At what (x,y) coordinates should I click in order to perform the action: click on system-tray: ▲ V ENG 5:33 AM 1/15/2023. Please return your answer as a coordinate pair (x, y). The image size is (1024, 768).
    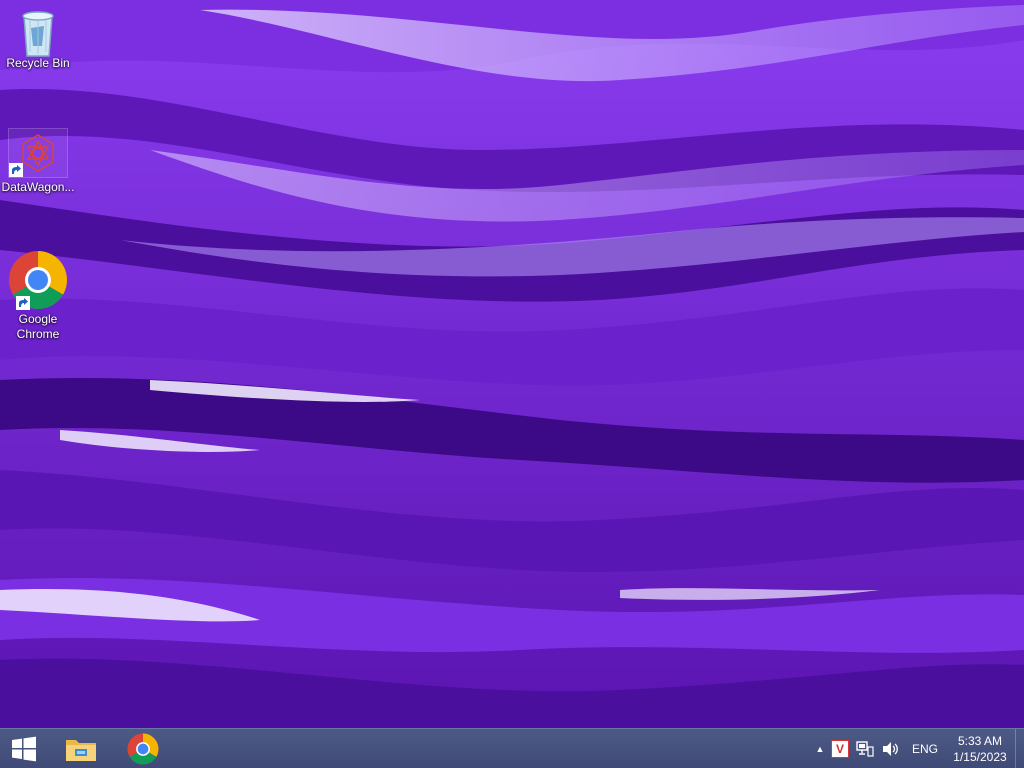
    Looking at the image, I should click on (918, 748).